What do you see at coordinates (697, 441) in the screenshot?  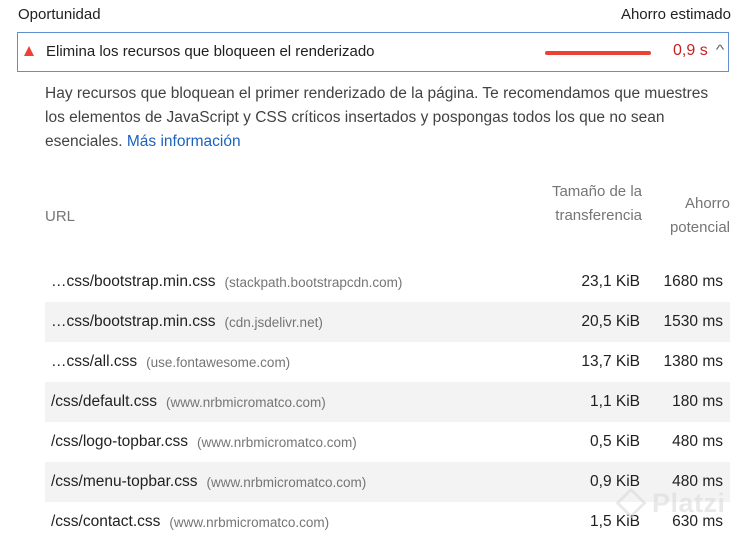 I see `potential-saving: 480 ms` at bounding box center [697, 441].